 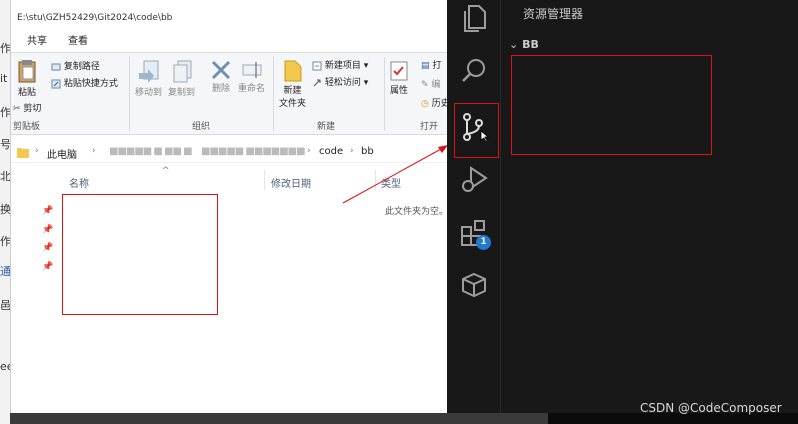 What do you see at coordinates (553, 14) in the screenshot?
I see `sidebar-title: 资源管理器` at bounding box center [553, 14].